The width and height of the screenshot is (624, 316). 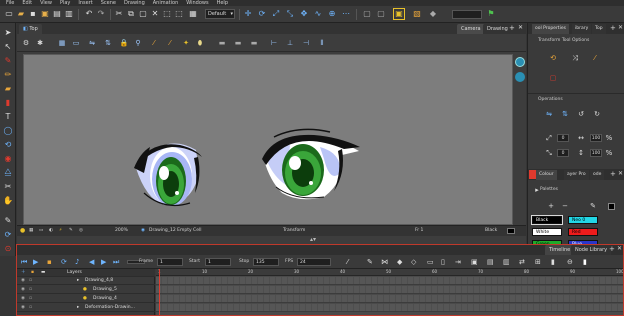 What do you see at coordinates (86, 281) in the screenshot?
I see `layer-row: ◉ ▫ ▸ Drawing_4,8` at bounding box center [86, 281].